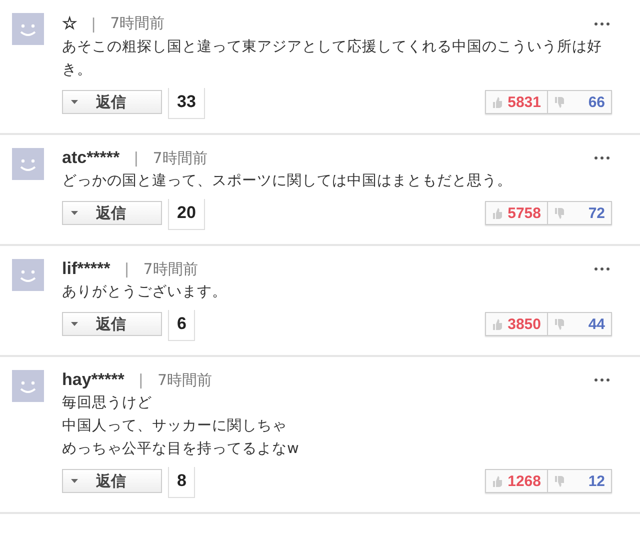 This screenshot has height=536, width=640. Describe the element at coordinates (181, 449) in the screenshot. I see `comment-text: めっちゃ公平な目を持ってるよなw` at that location.